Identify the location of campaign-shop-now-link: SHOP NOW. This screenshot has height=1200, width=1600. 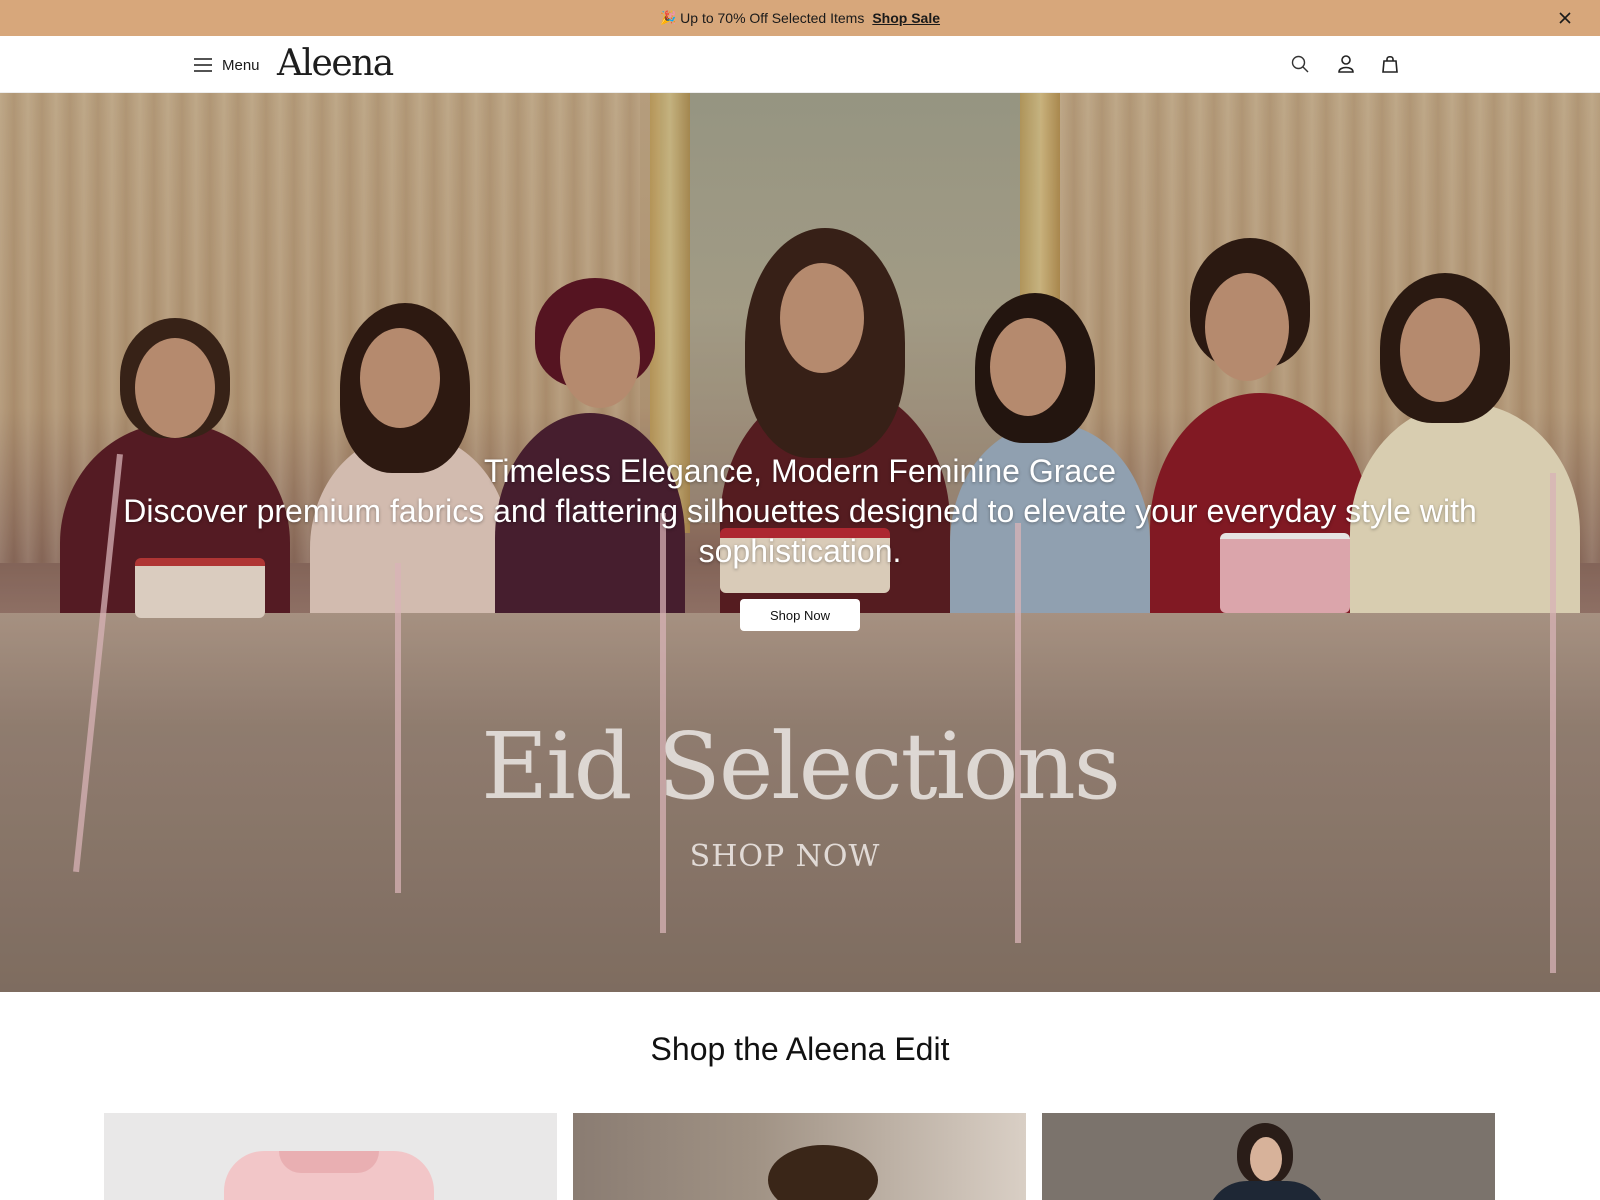
(785, 856).